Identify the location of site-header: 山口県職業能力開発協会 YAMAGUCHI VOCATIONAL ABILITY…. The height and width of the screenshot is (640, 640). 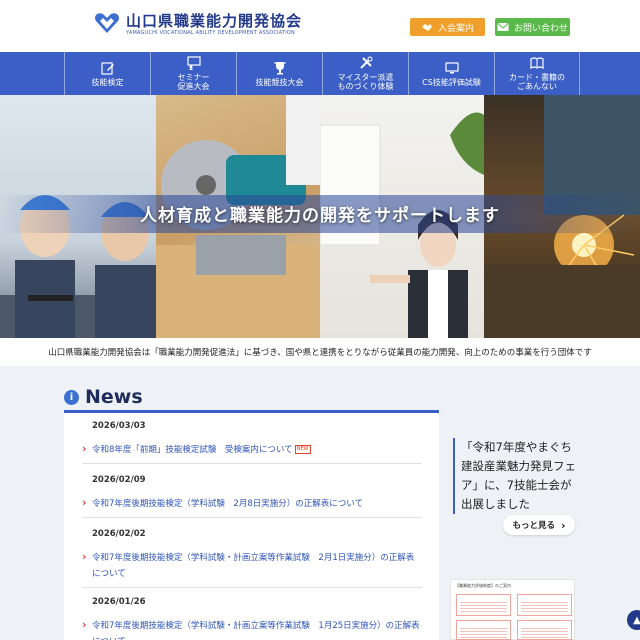
(320, 26).